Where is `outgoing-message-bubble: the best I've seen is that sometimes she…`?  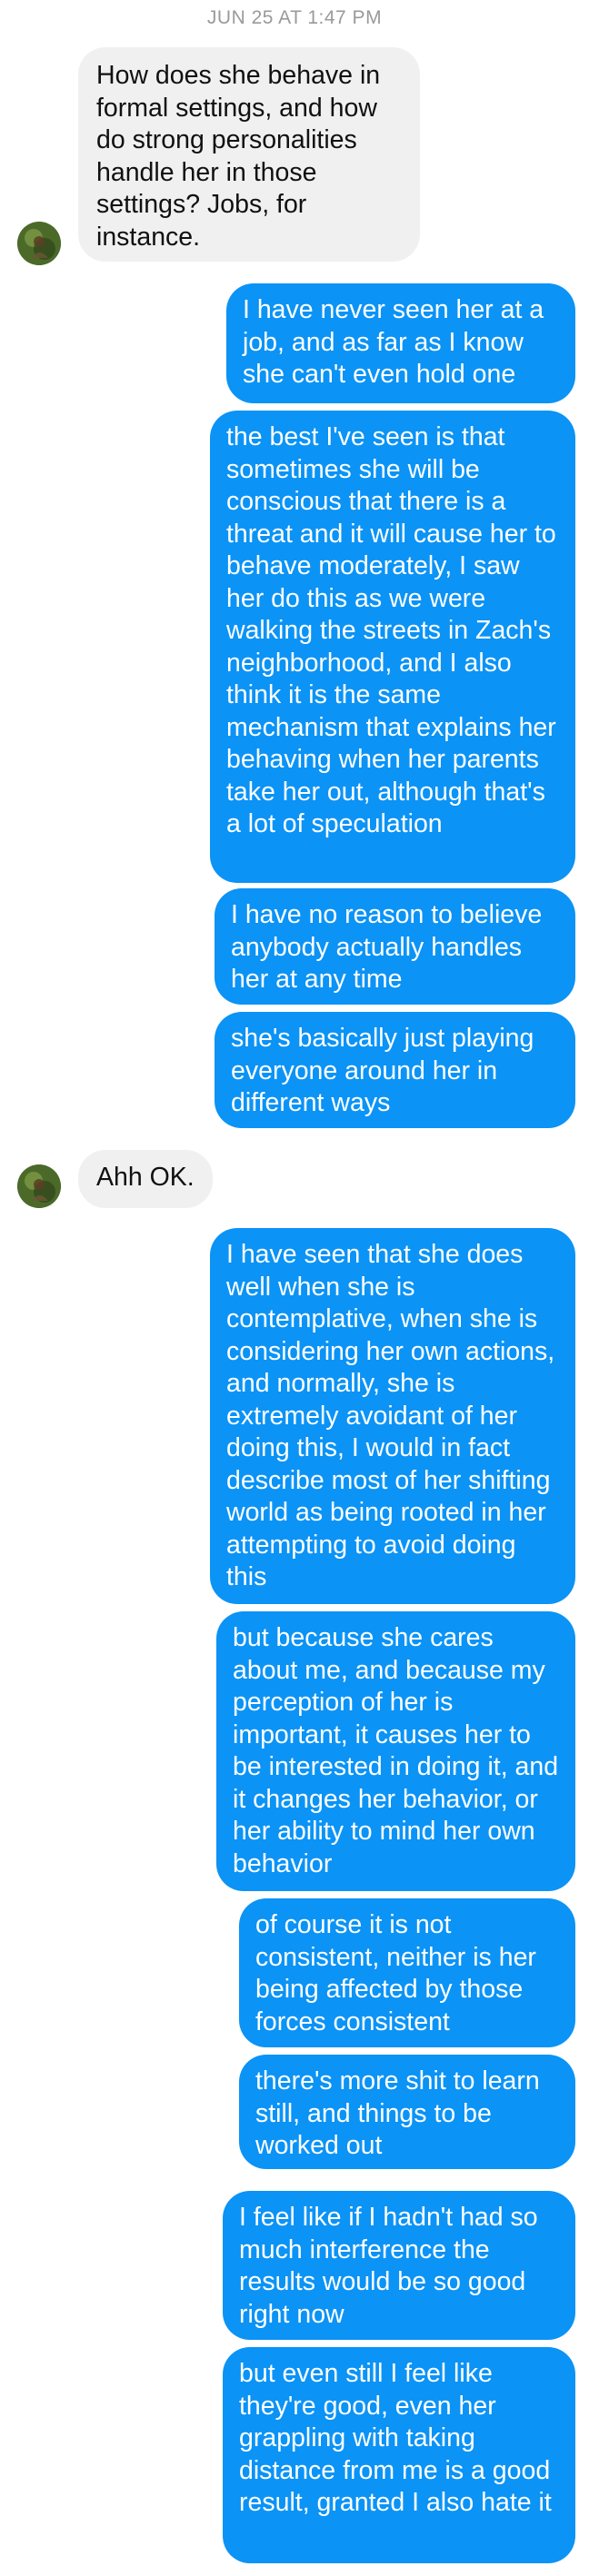 outgoing-message-bubble: the best I've seen is that sometimes she… is located at coordinates (392, 647).